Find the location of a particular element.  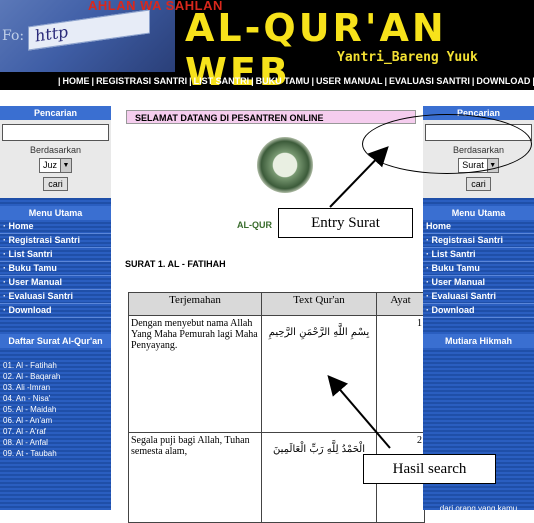

result-arrow is located at coordinates (359, 411).